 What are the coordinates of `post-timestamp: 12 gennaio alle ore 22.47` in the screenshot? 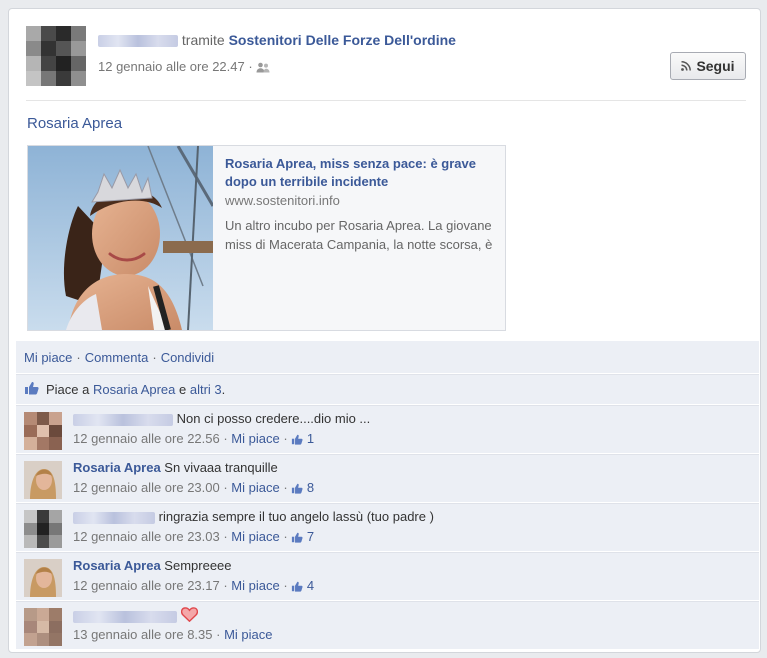 It's located at (171, 66).